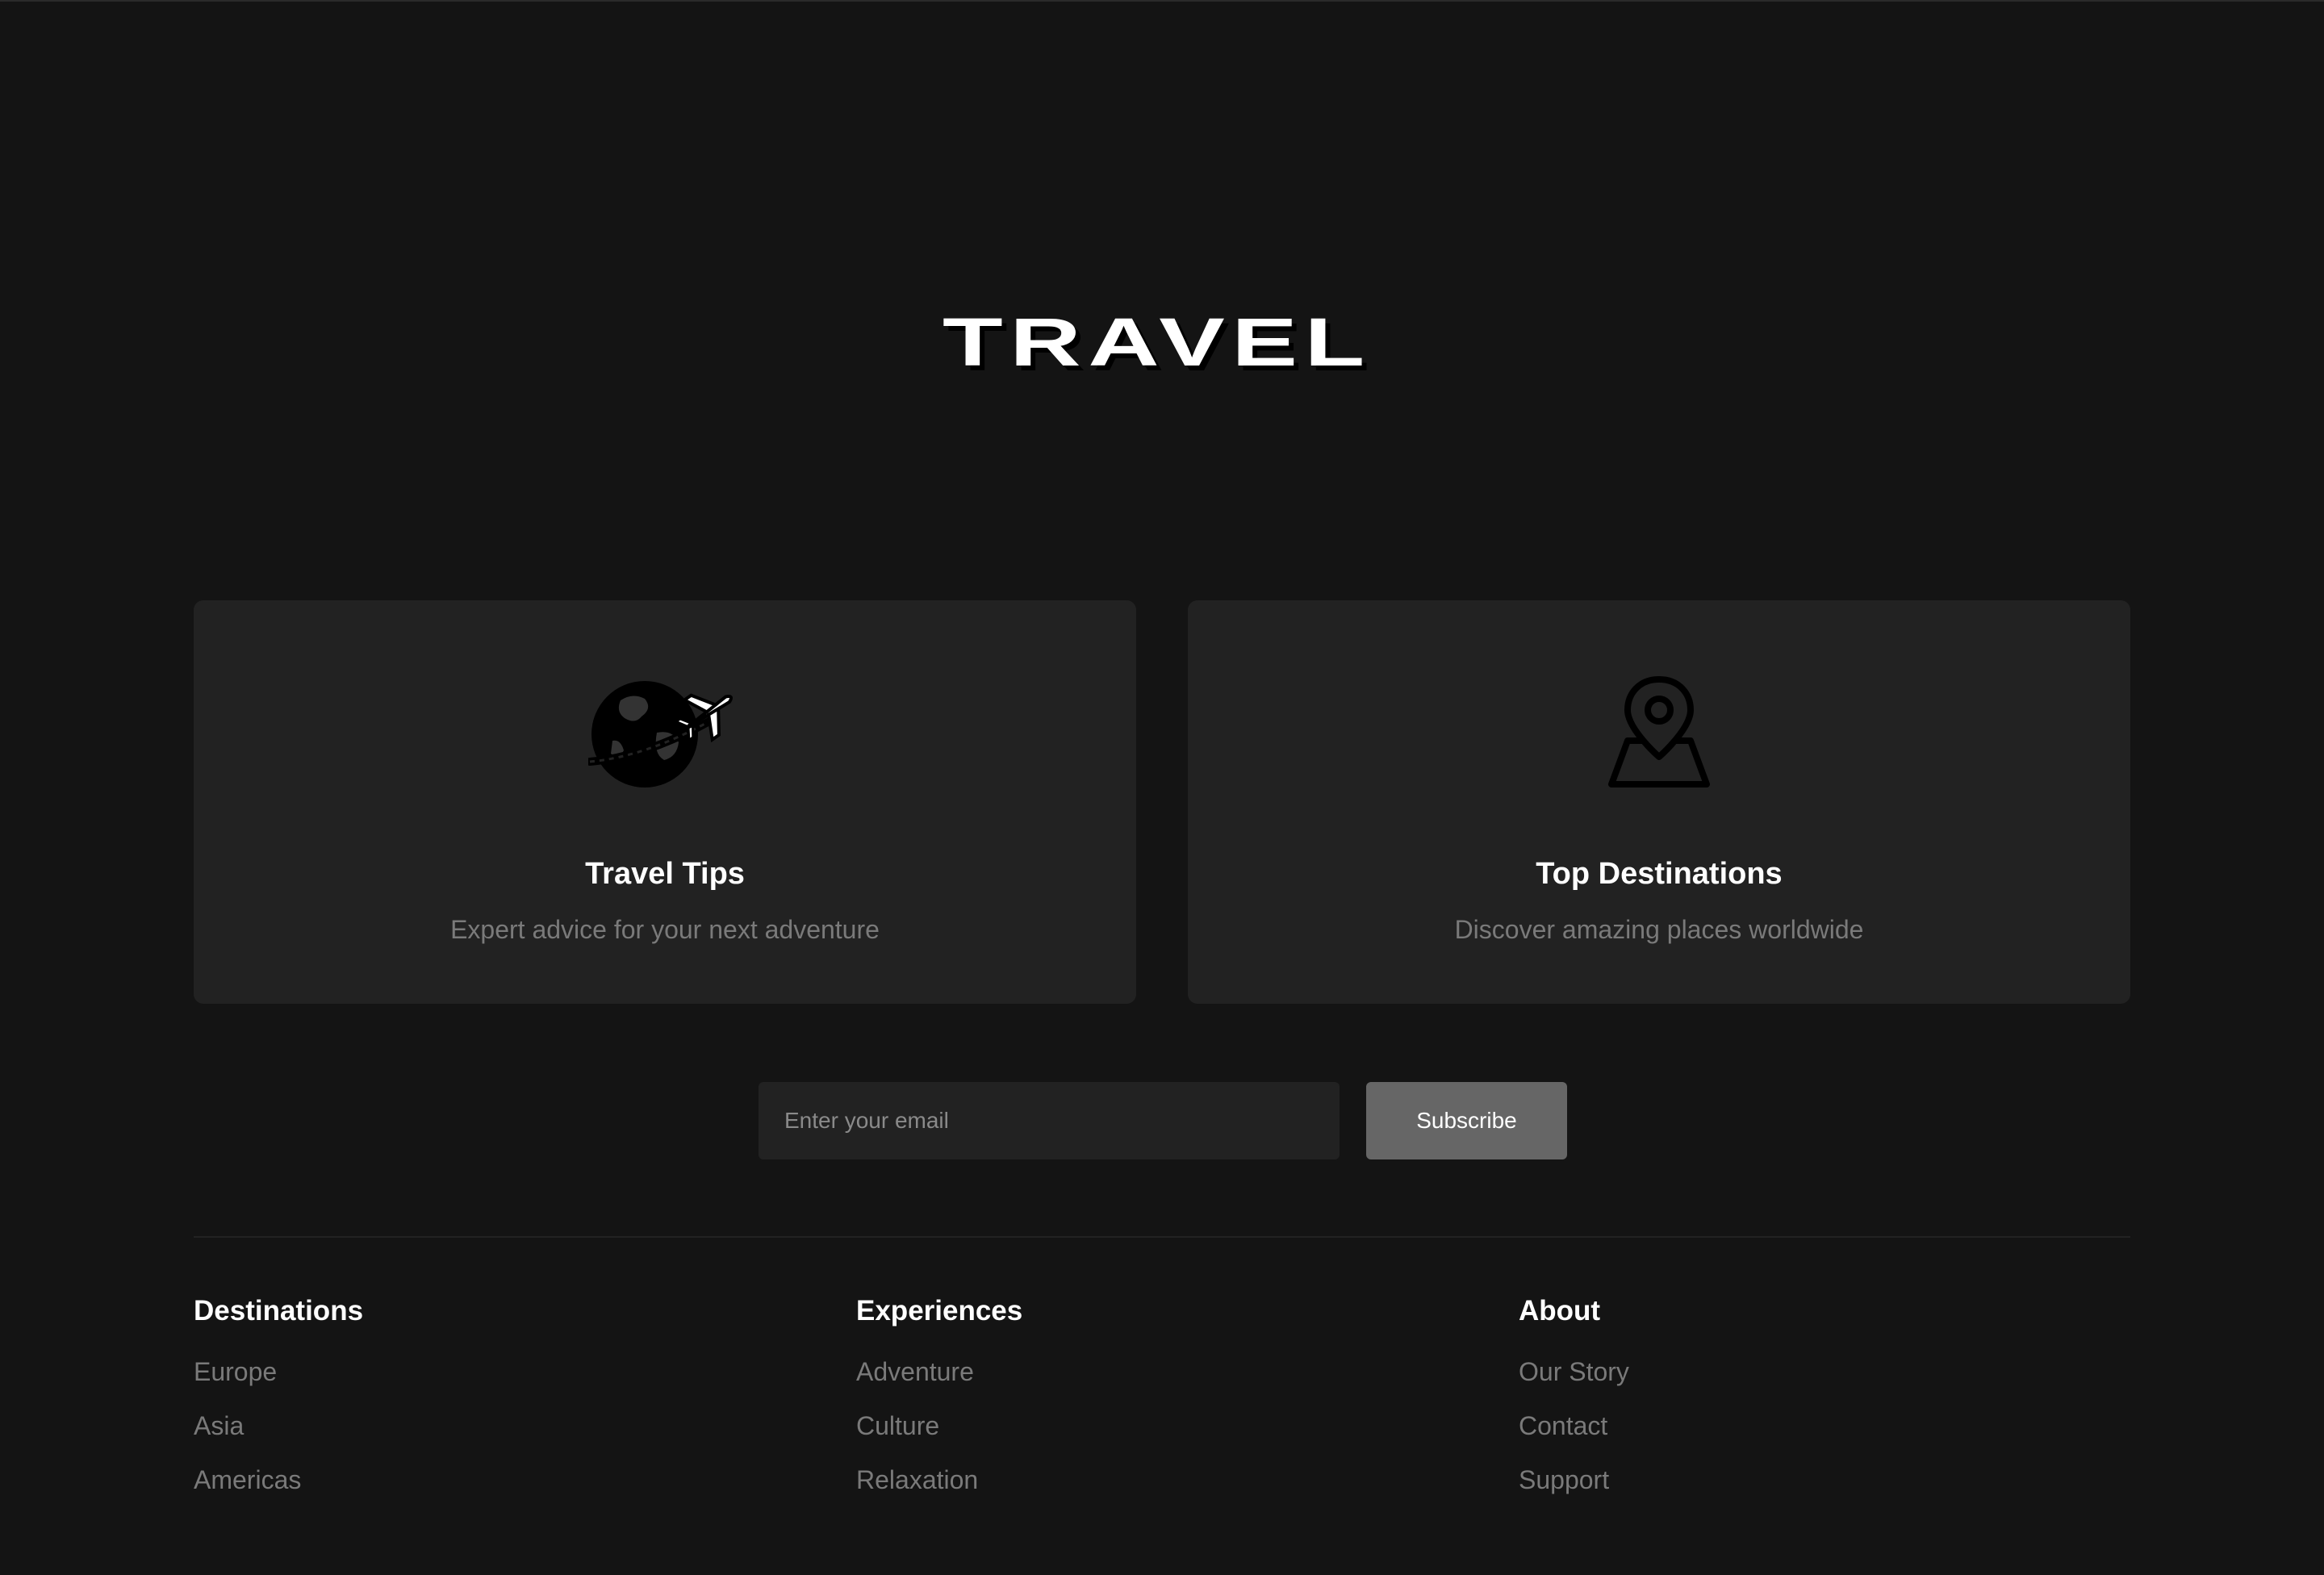 The width and height of the screenshot is (2324, 1575). What do you see at coordinates (1802, 1372) in the screenshot?
I see `footer-link-our-story: Our Story` at bounding box center [1802, 1372].